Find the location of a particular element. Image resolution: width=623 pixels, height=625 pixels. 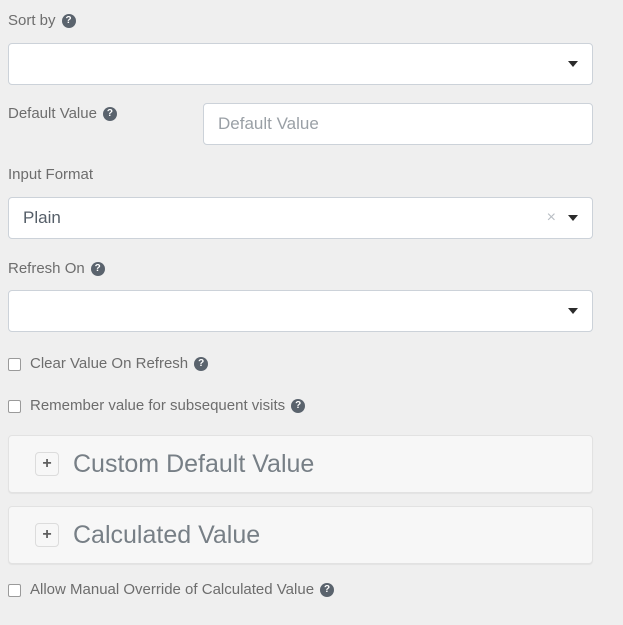

remember-value-checkbox is located at coordinates (14, 406).